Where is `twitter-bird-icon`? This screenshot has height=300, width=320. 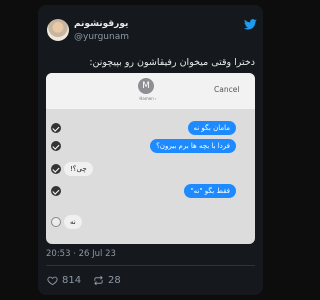 twitter-bird-icon is located at coordinates (250, 24).